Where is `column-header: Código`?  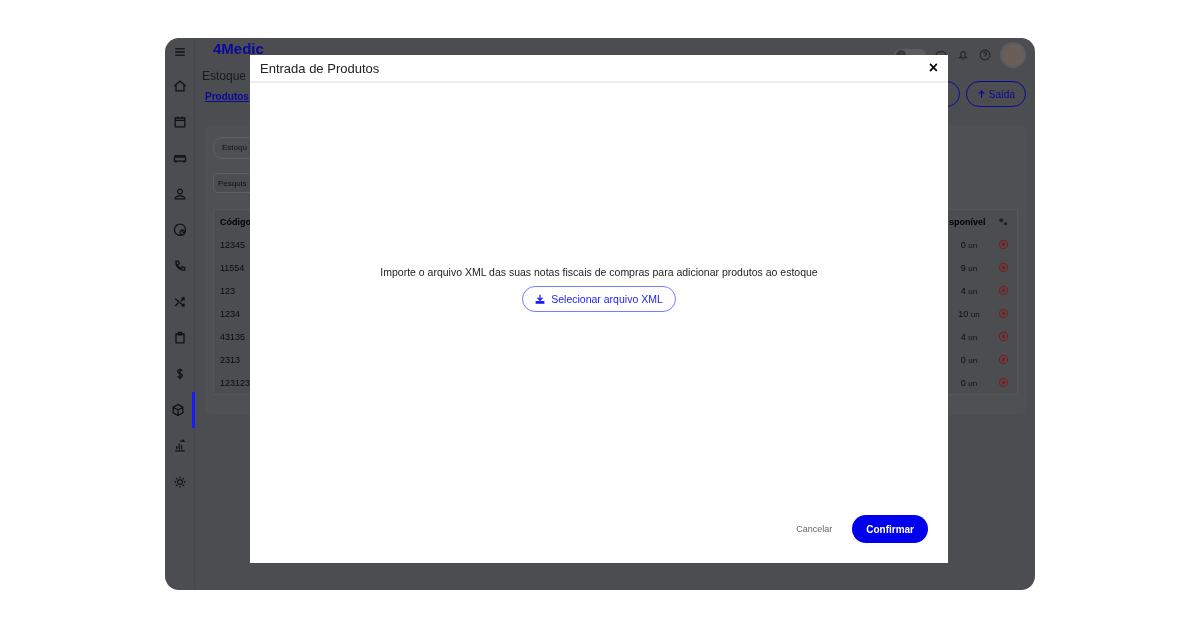 column-header: Código is located at coordinates (235, 221).